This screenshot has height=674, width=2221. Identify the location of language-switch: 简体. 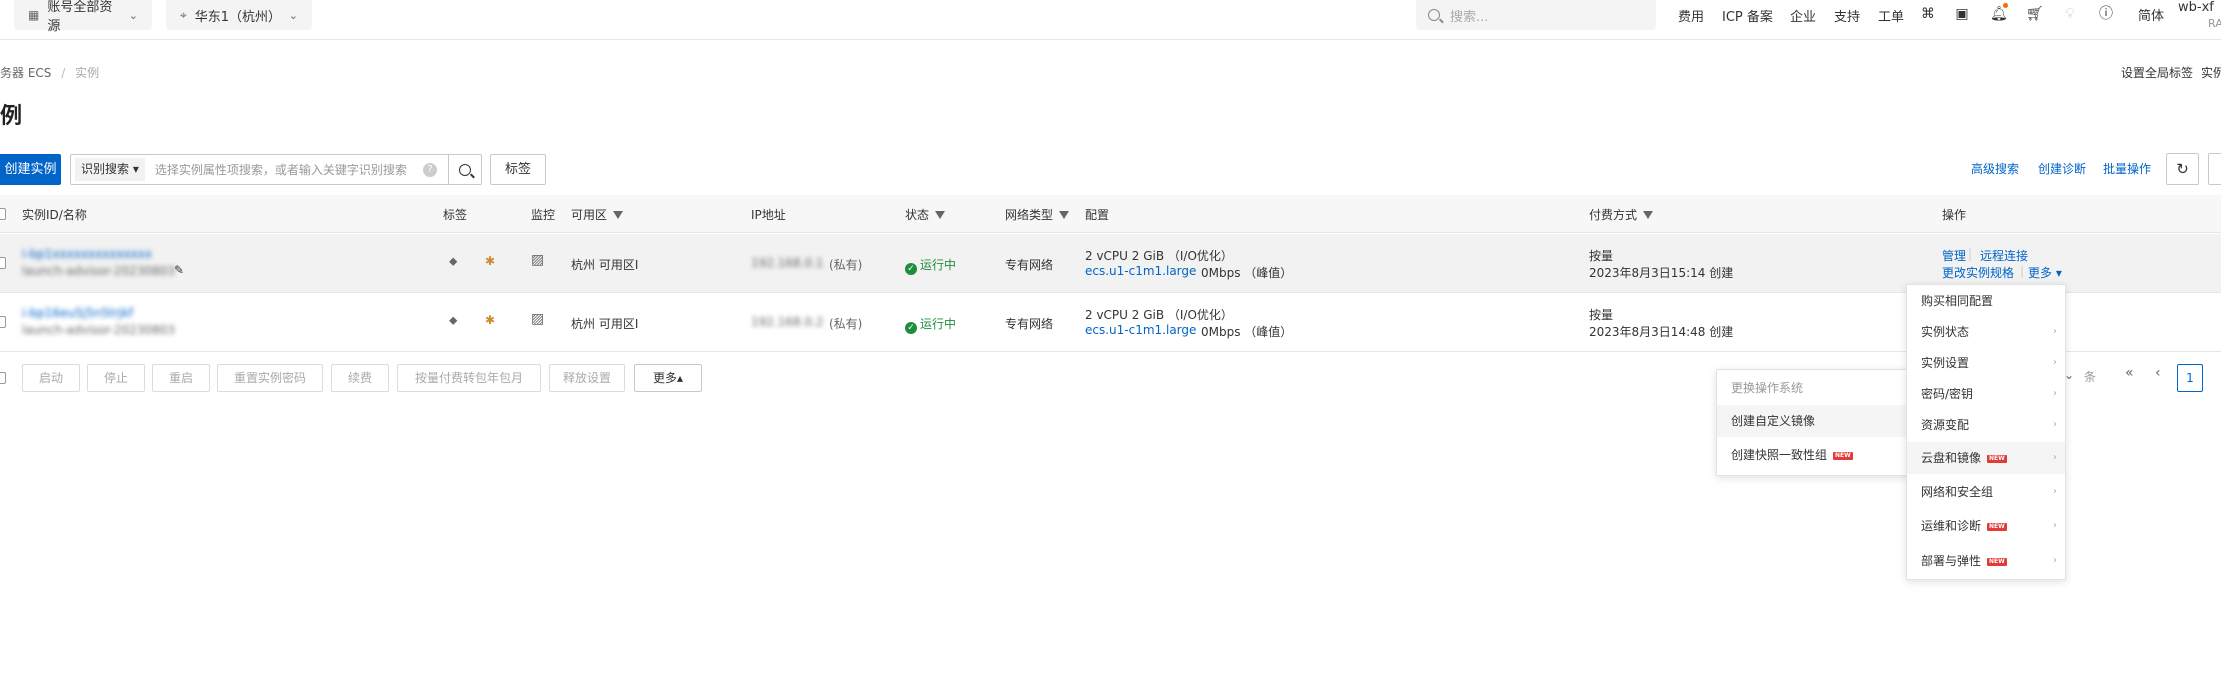
(2151, 15).